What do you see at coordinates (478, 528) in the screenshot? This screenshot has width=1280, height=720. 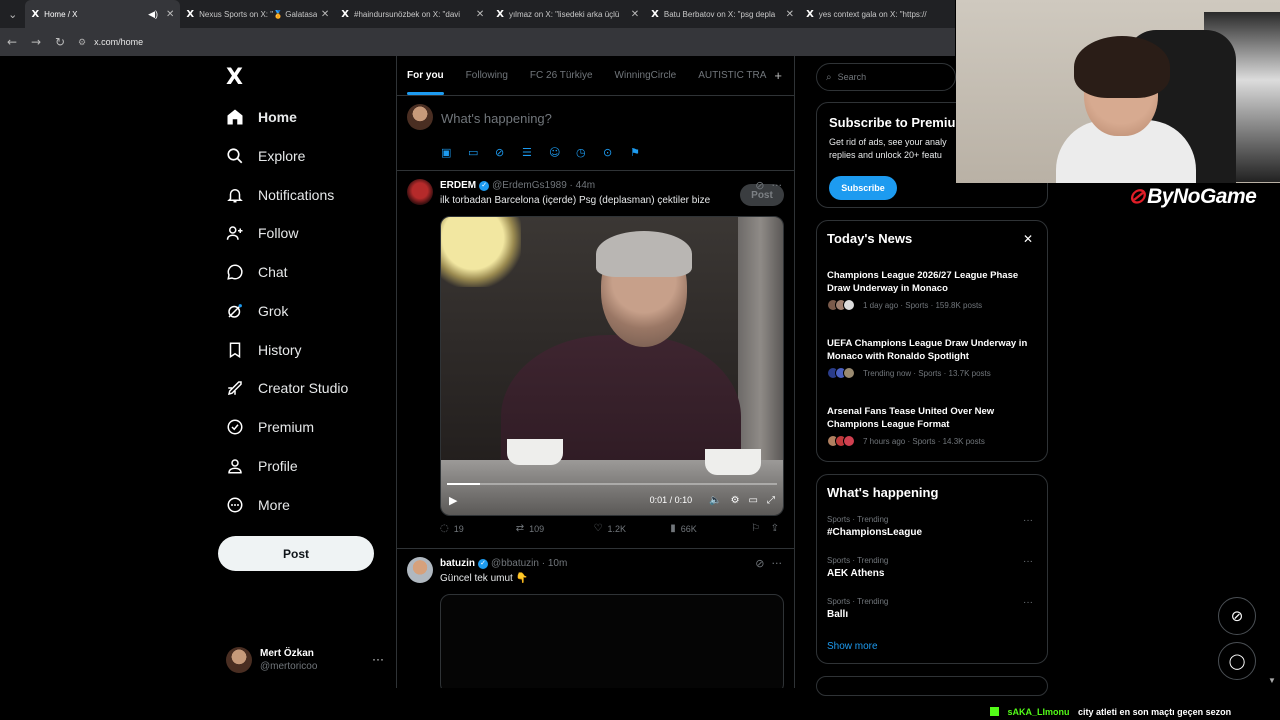 I see `reply-button: ◌ 19` at bounding box center [478, 528].